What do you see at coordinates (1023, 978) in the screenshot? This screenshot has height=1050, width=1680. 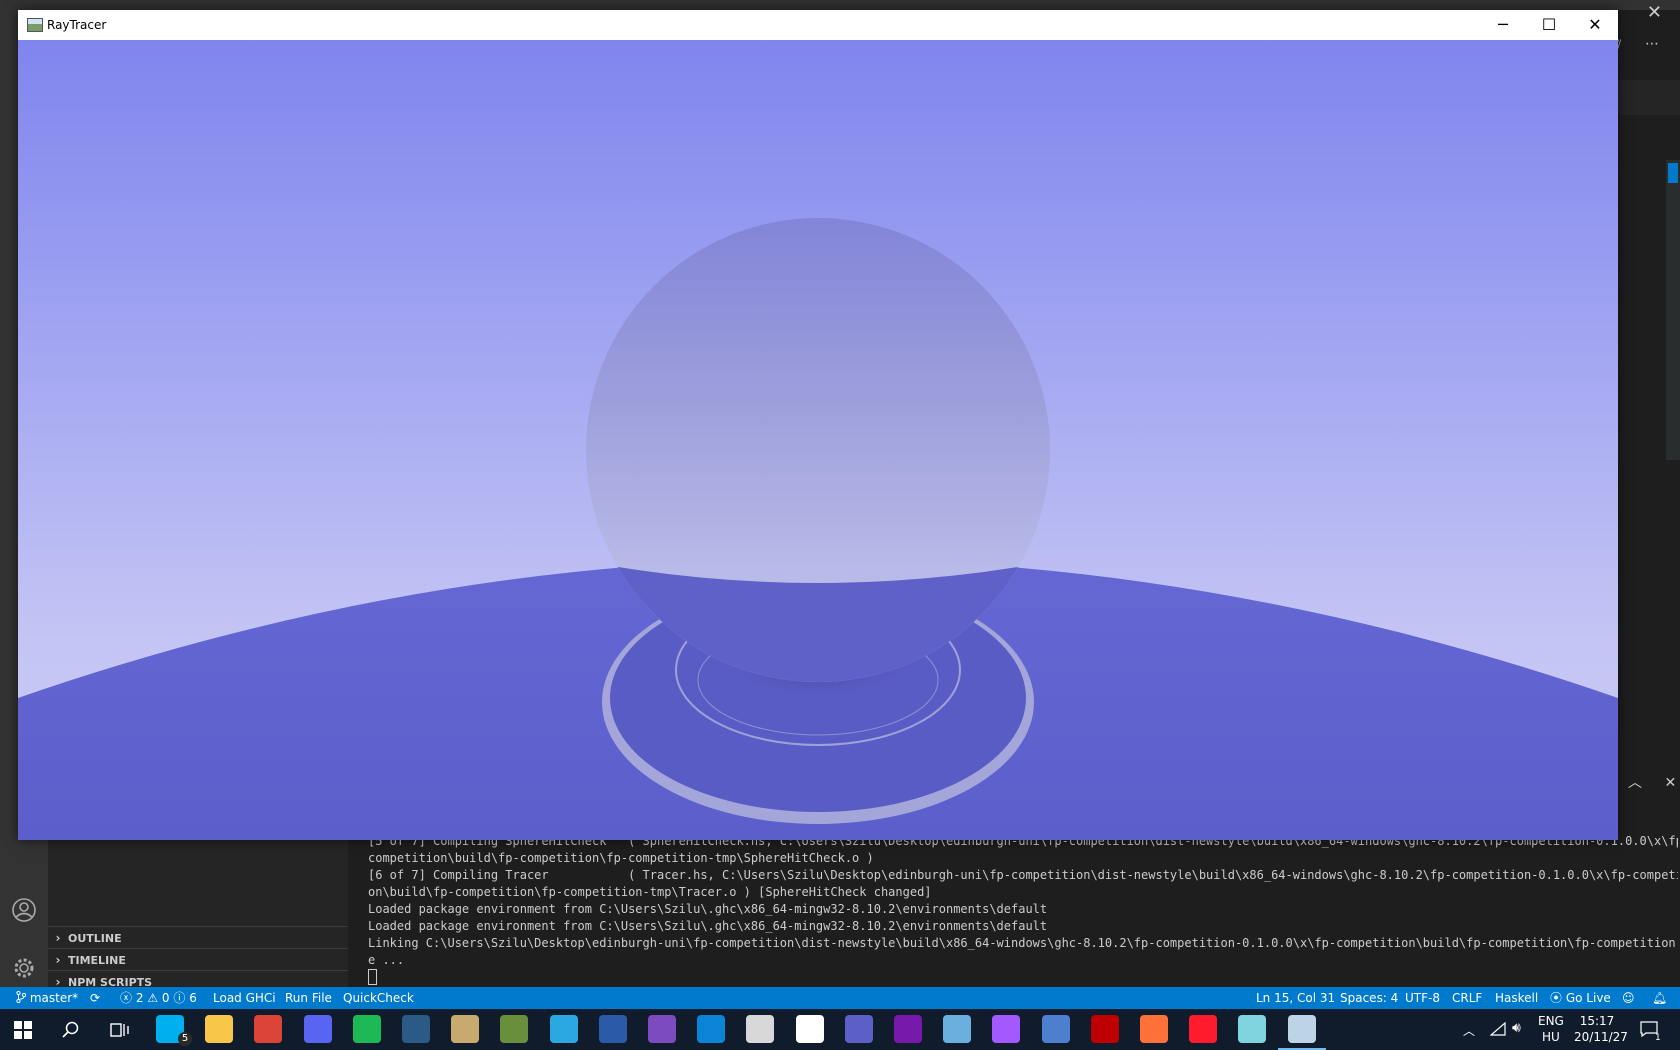 I see `terminal-prompt` at bounding box center [1023, 978].